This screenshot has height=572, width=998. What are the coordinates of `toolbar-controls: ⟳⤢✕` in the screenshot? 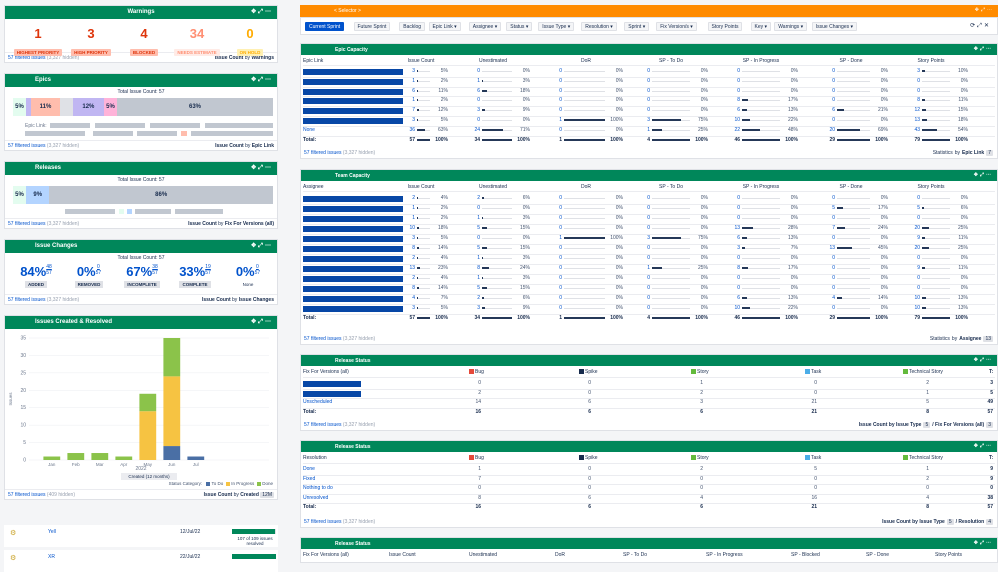 It's located at (980, 26).